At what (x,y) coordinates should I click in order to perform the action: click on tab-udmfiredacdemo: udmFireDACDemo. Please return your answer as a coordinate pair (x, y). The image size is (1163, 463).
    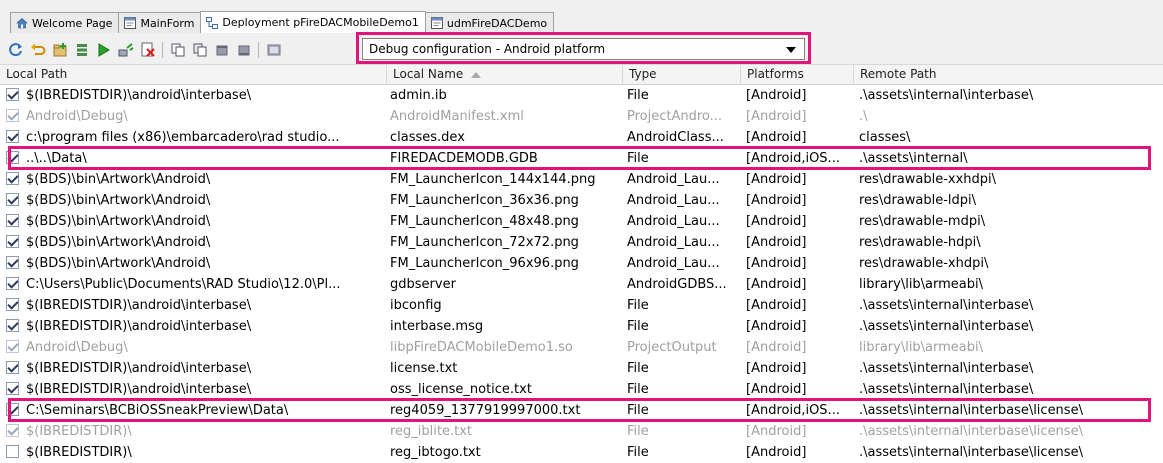
    Looking at the image, I should click on (489, 22).